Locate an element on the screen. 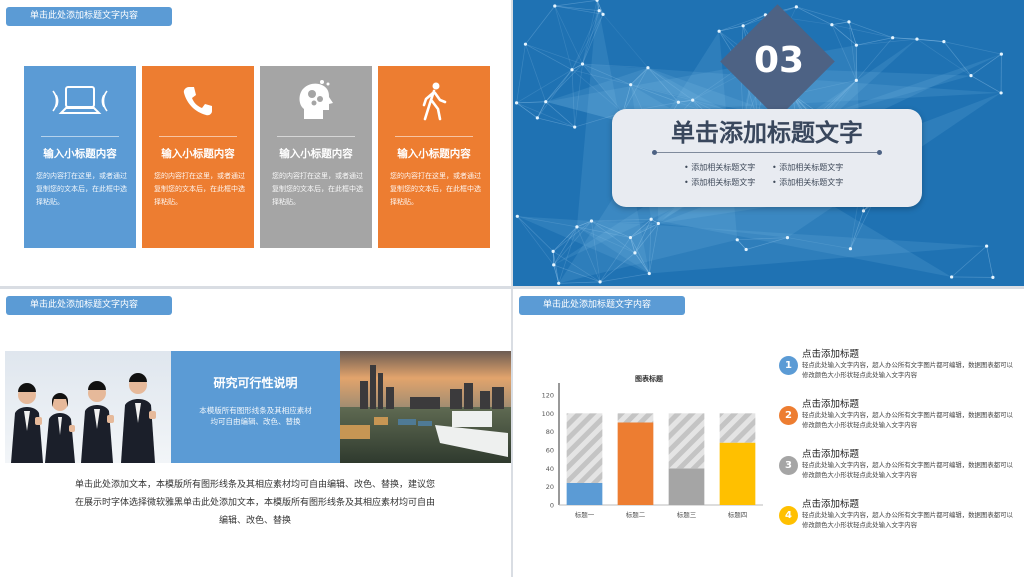  number-badge: 4 is located at coordinates (788, 515).